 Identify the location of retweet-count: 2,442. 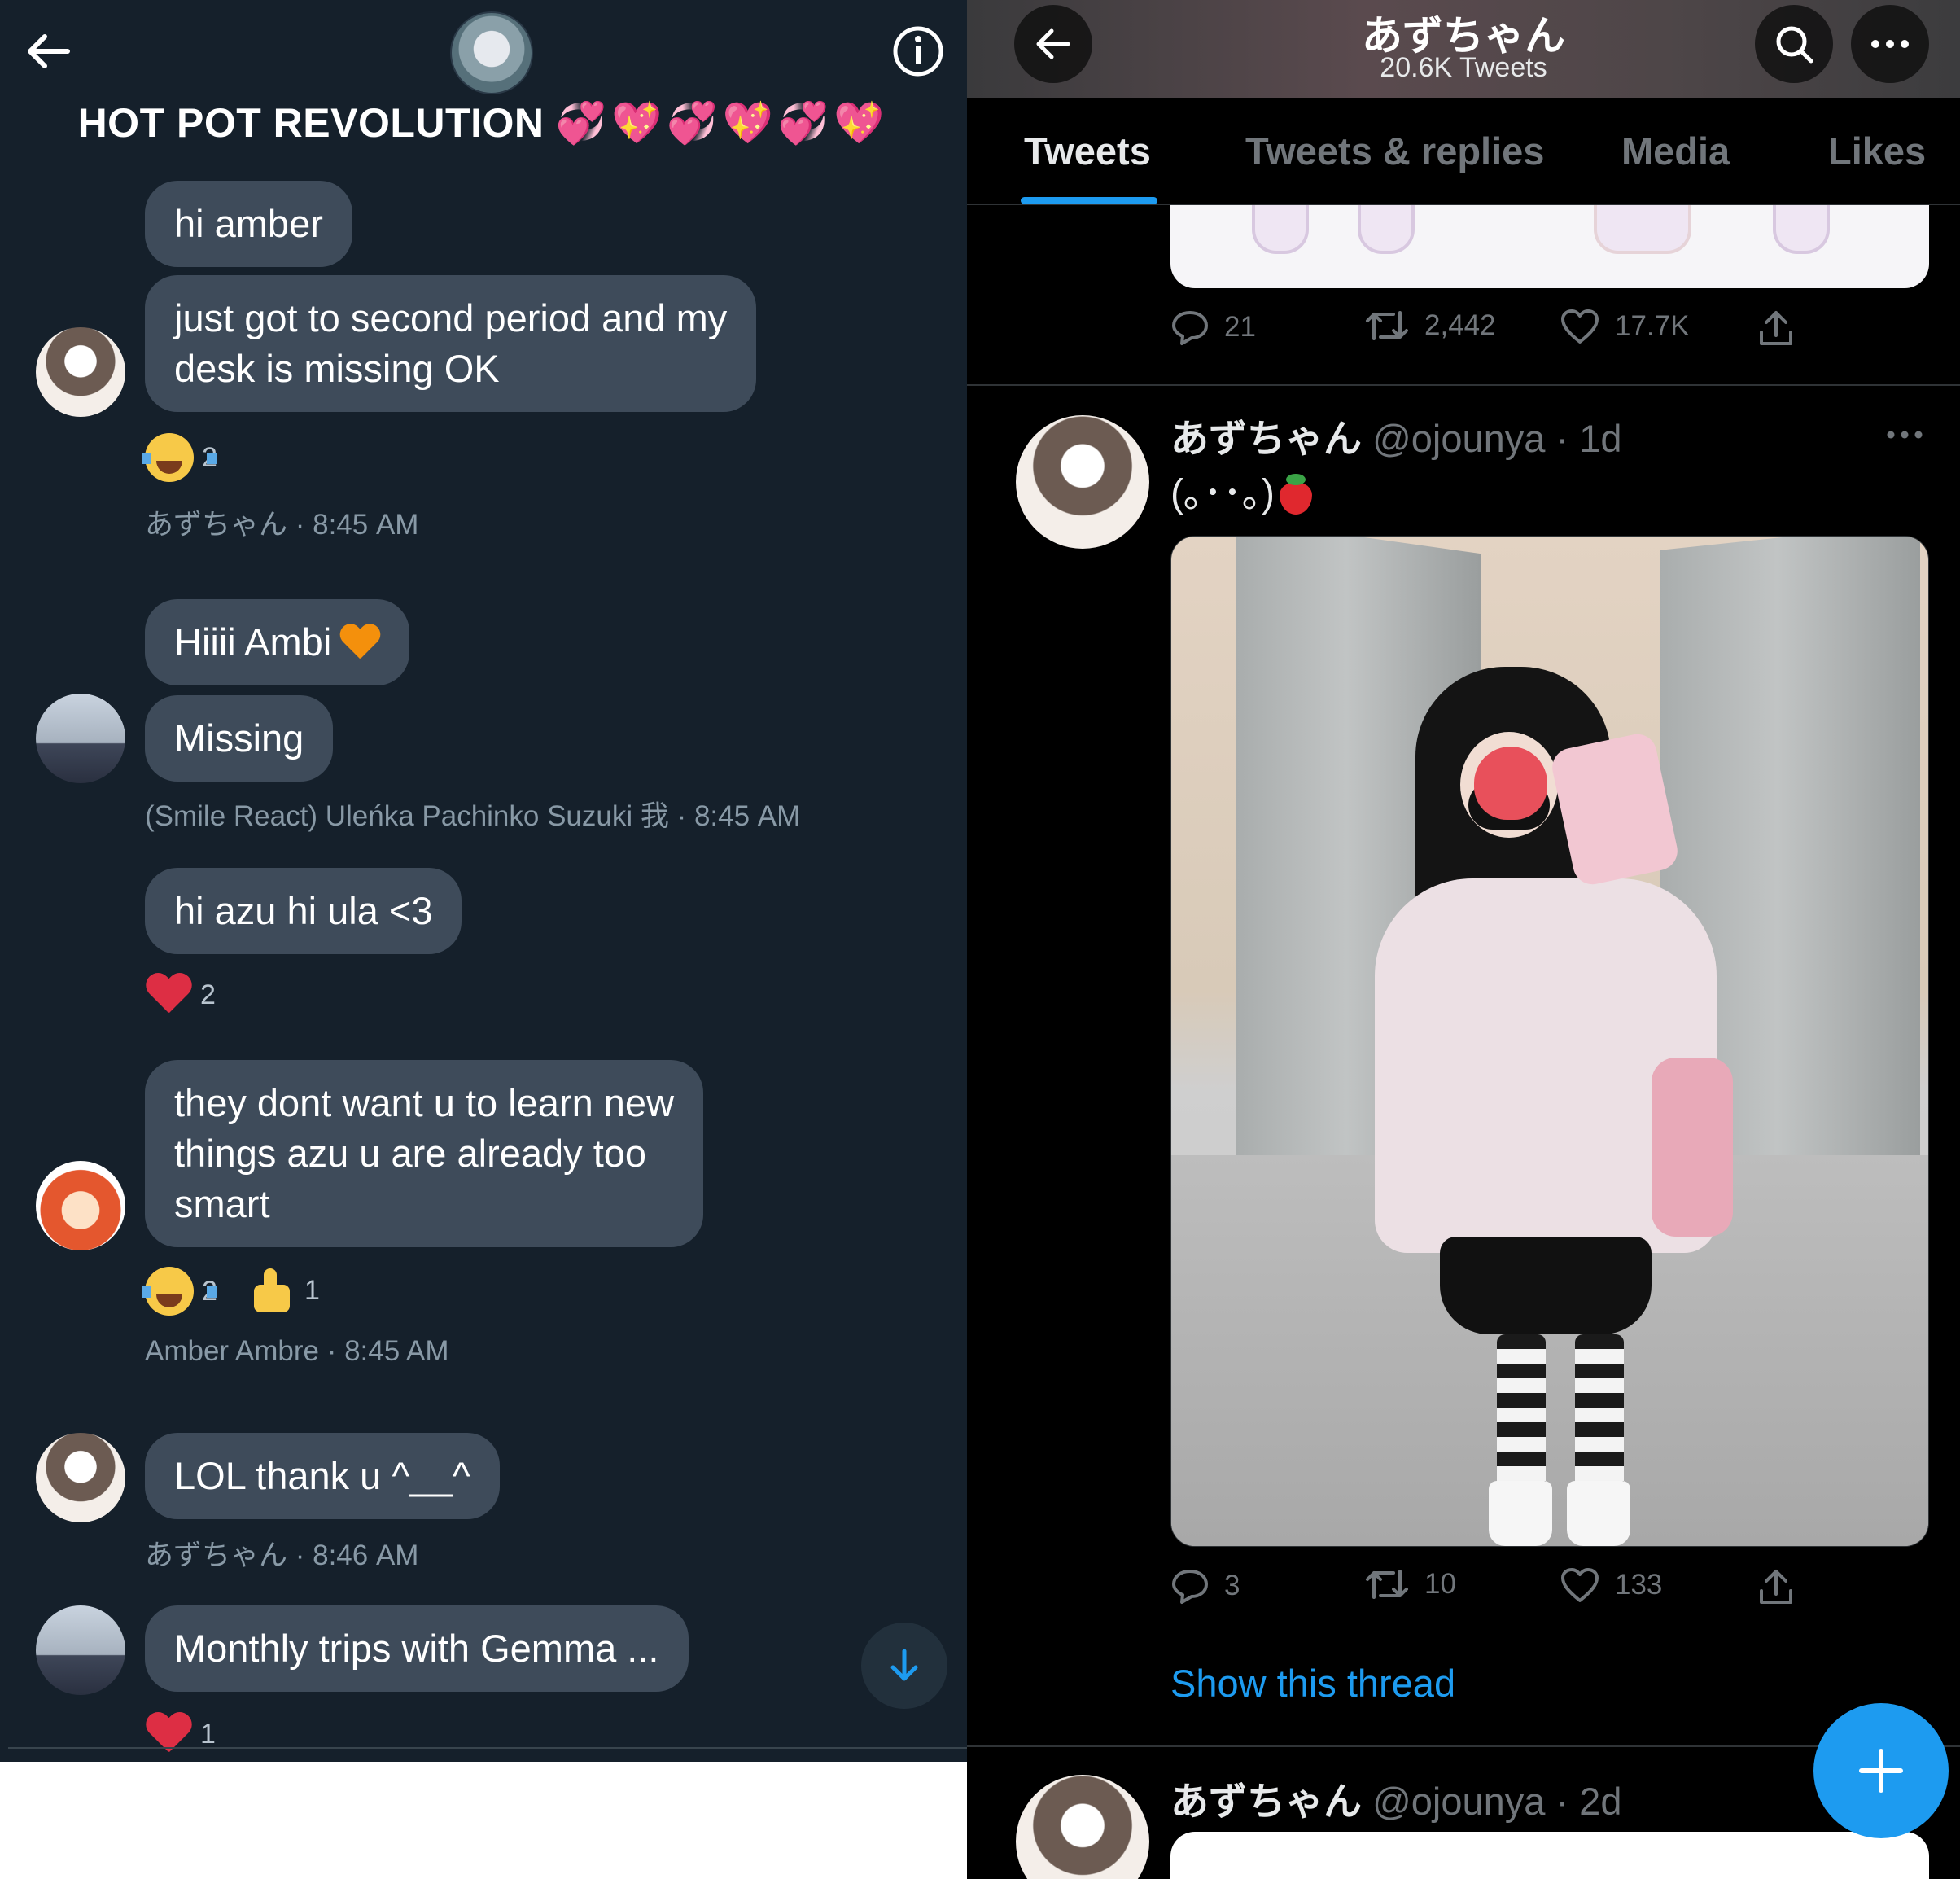
(1460, 325).